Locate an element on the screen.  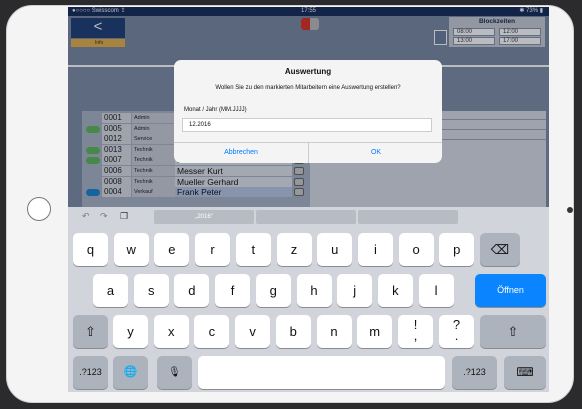
globe-icon: 🌐 is located at coordinates (130, 372).